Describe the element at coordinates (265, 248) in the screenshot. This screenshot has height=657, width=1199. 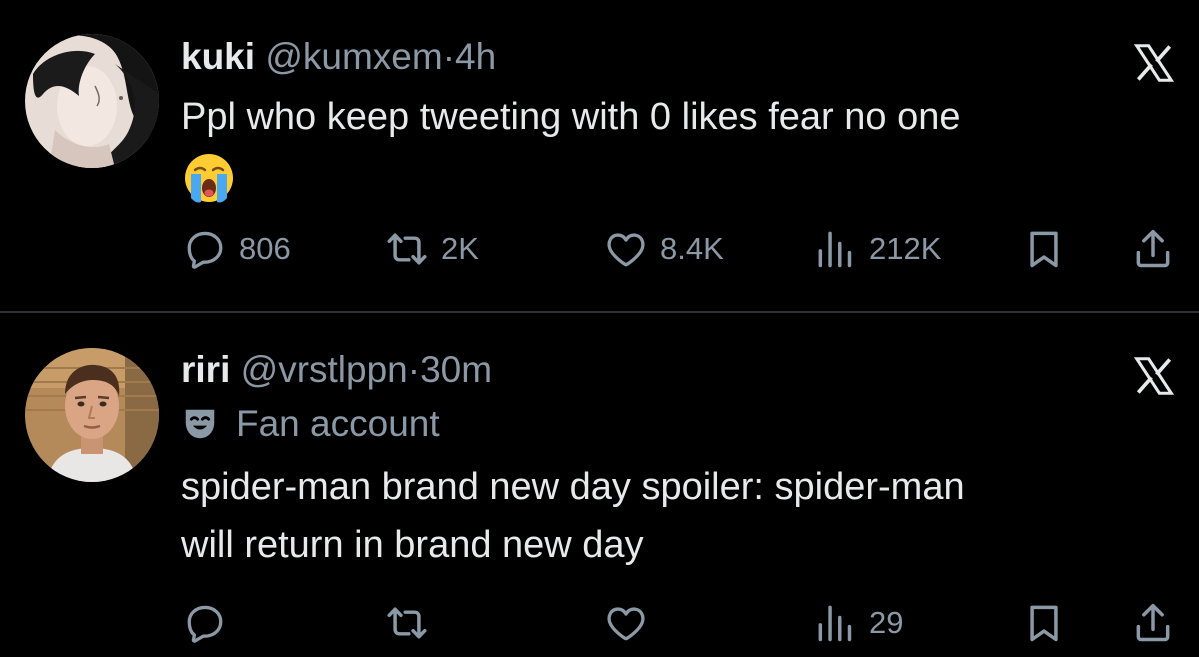
I see `reply-count: 806` at that location.